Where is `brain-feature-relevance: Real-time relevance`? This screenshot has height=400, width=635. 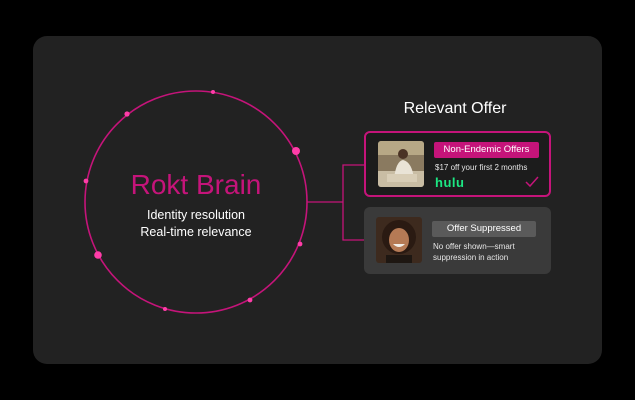 brain-feature-relevance: Real-time relevance is located at coordinates (196, 232).